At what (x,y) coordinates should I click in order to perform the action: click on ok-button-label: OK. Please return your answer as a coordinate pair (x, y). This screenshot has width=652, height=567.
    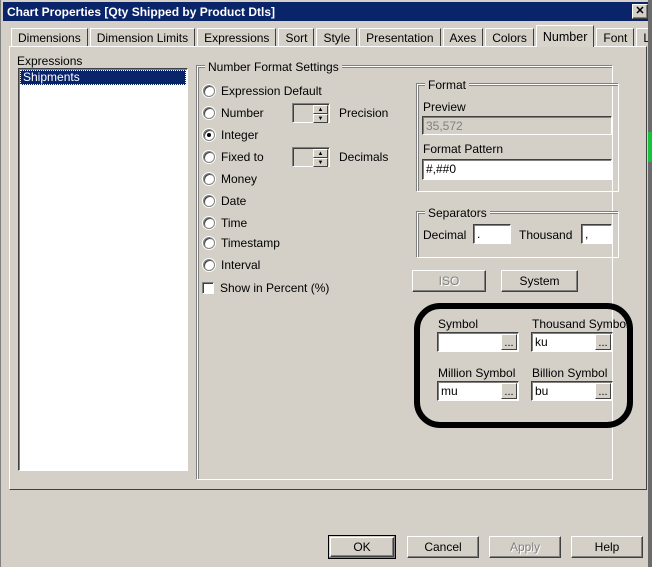
    Looking at the image, I should click on (362, 547).